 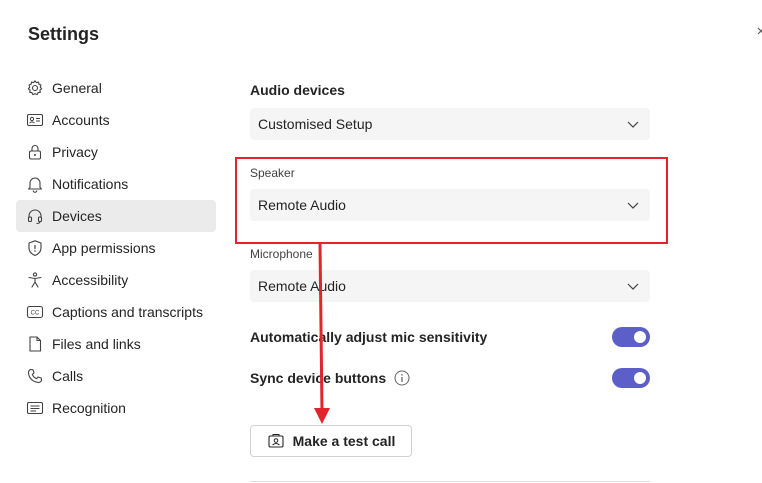 What do you see at coordinates (116, 120) in the screenshot?
I see `sidebar-item-accounts: Accounts` at bounding box center [116, 120].